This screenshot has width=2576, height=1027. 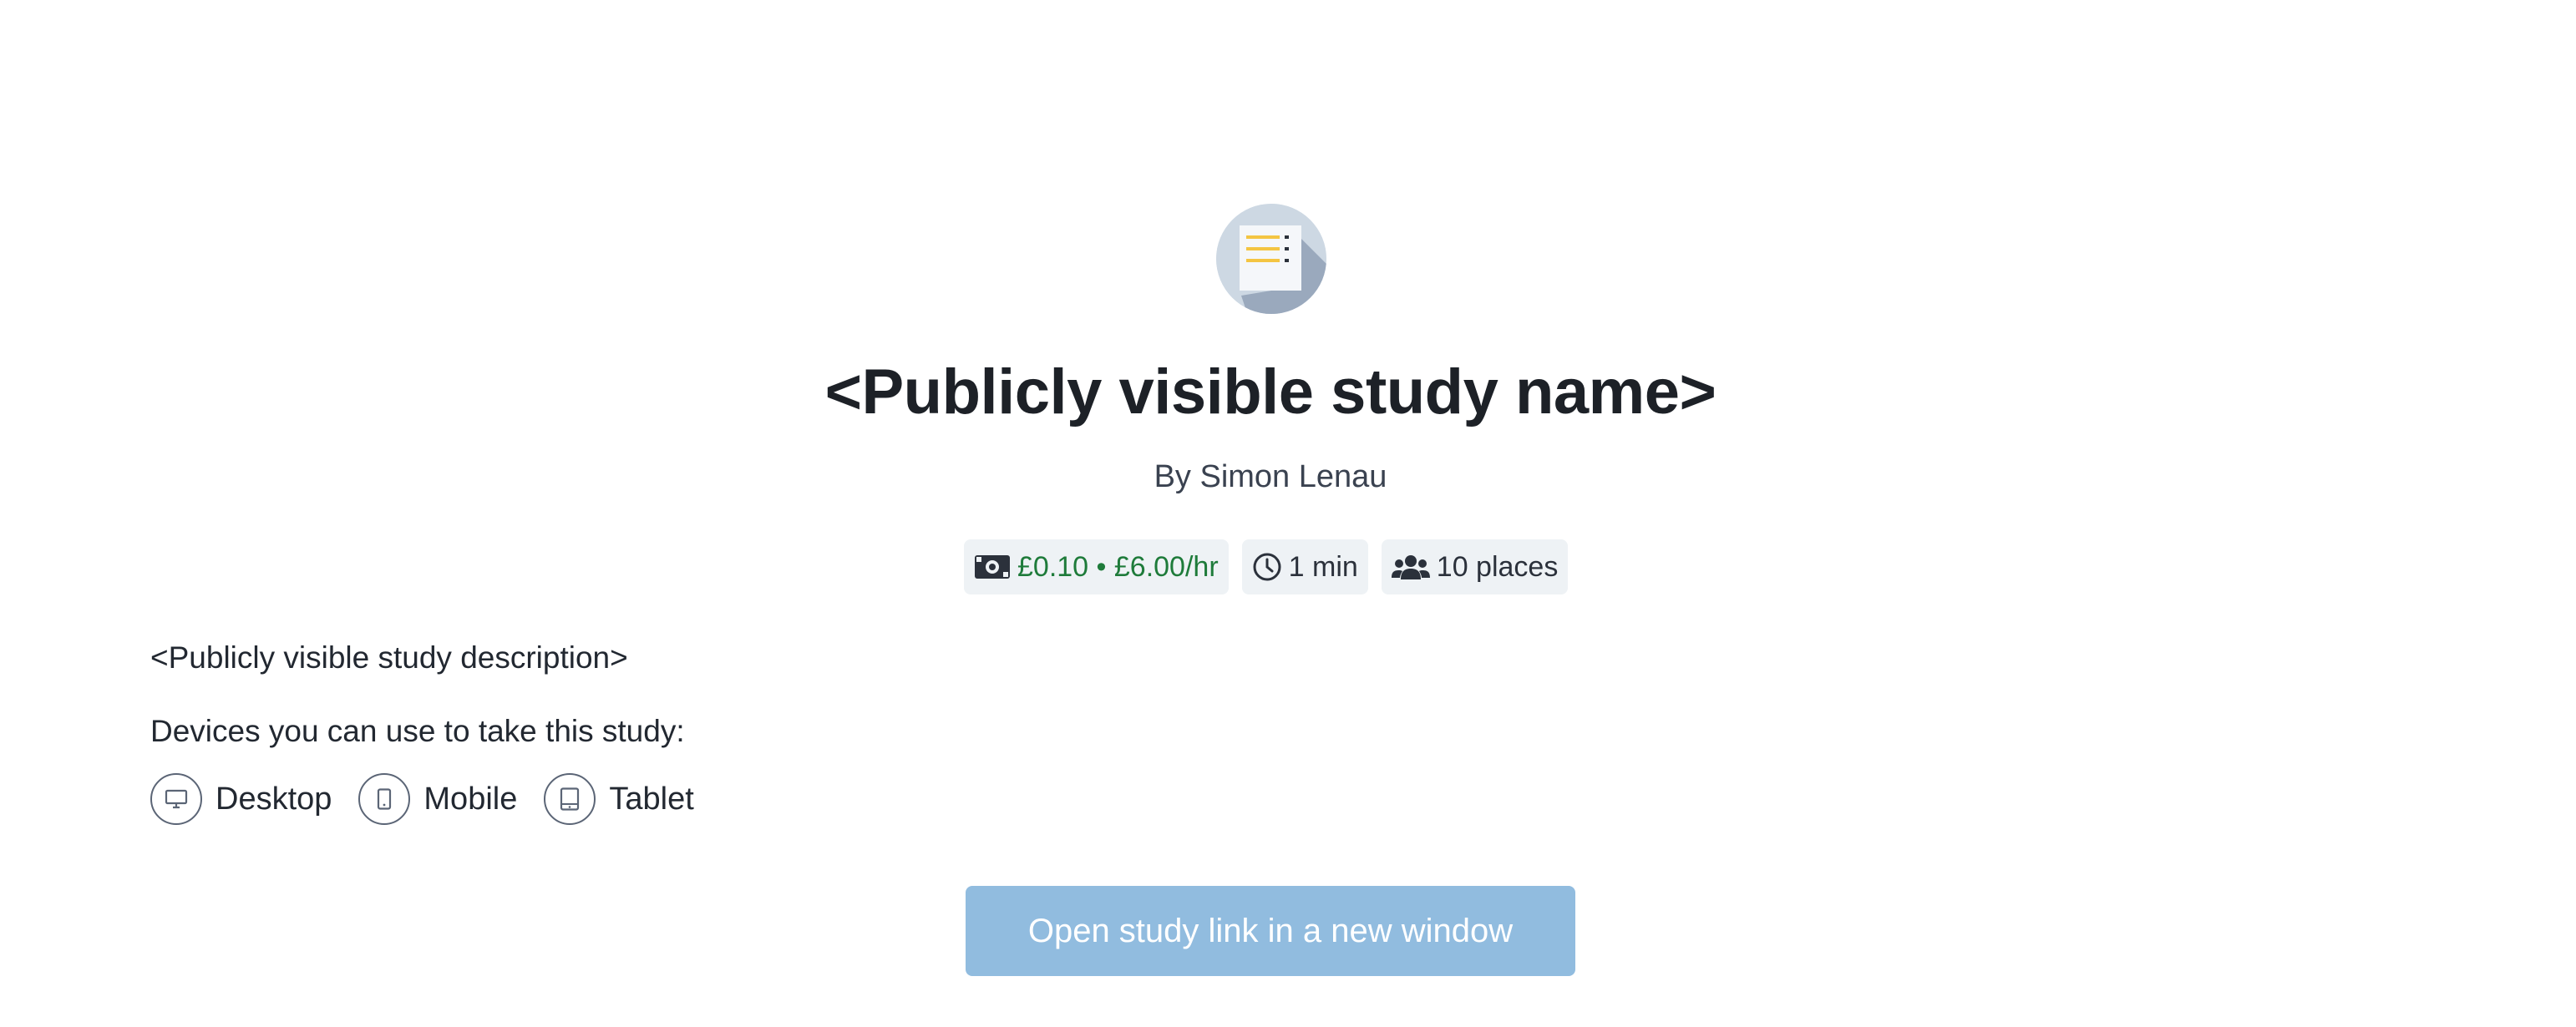 I want to click on device-tablet: Tablet, so click(x=619, y=799).